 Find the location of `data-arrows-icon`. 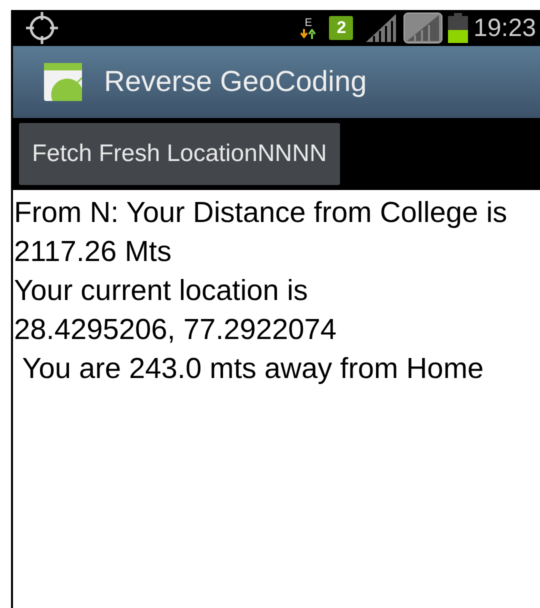

data-arrows-icon is located at coordinates (308, 33).